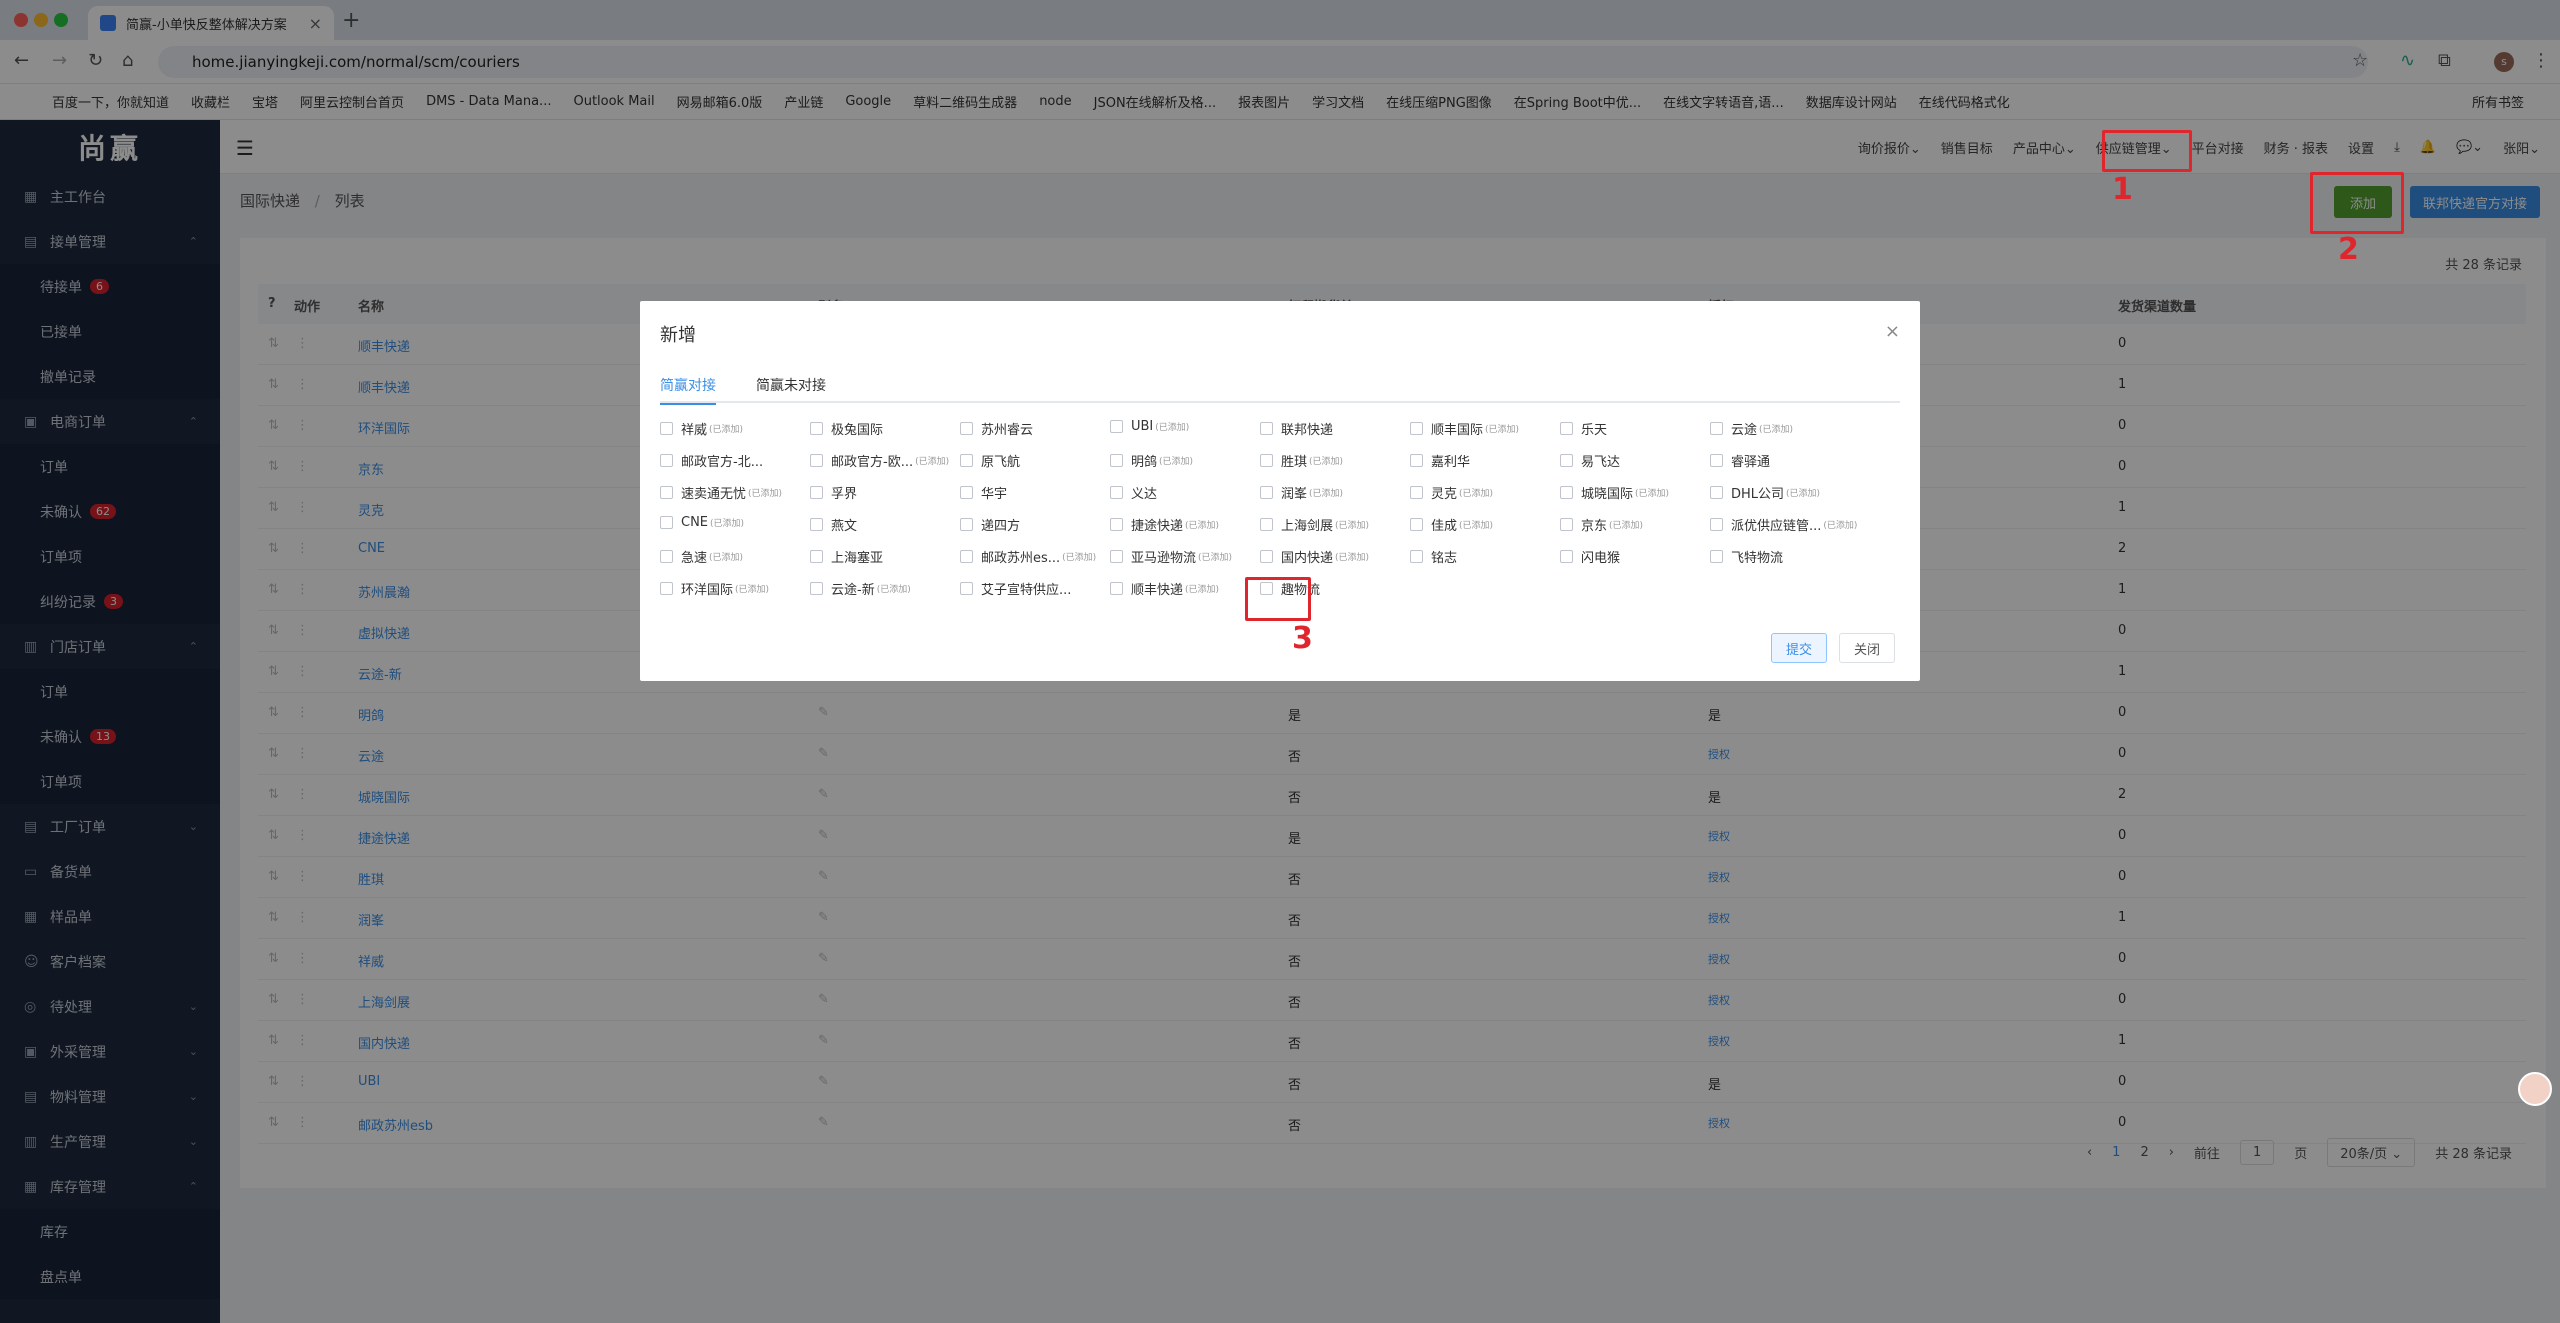 The height and width of the screenshot is (1323, 2560). What do you see at coordinates (1751, 428) in the screenshot?
I see `courier-option: 云途 (已添加)` at bounding box center [1751, 428].